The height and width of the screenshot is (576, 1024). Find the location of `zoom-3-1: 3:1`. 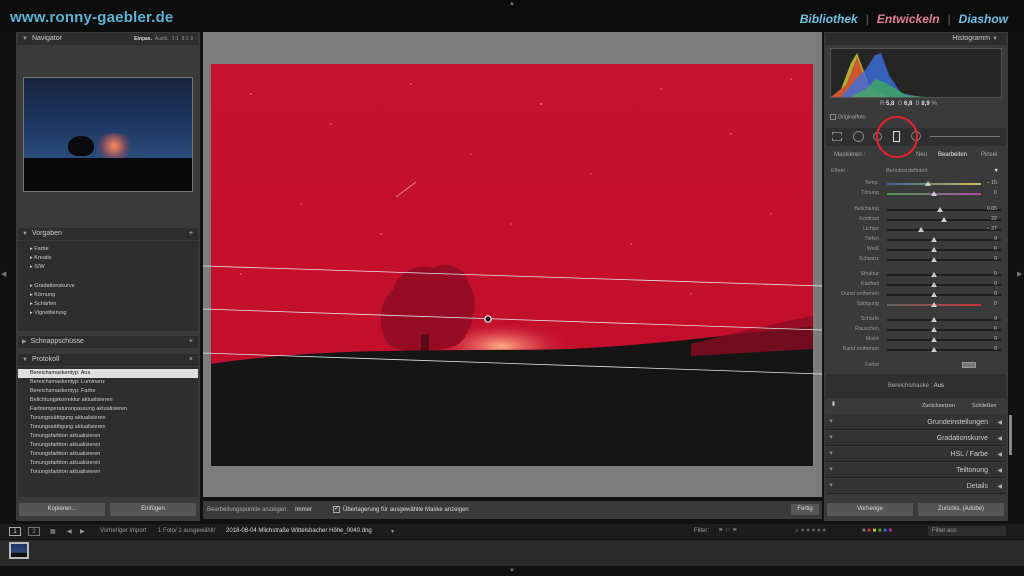

zoom-3-1: 3:1 is located at coordinates (184, 39).